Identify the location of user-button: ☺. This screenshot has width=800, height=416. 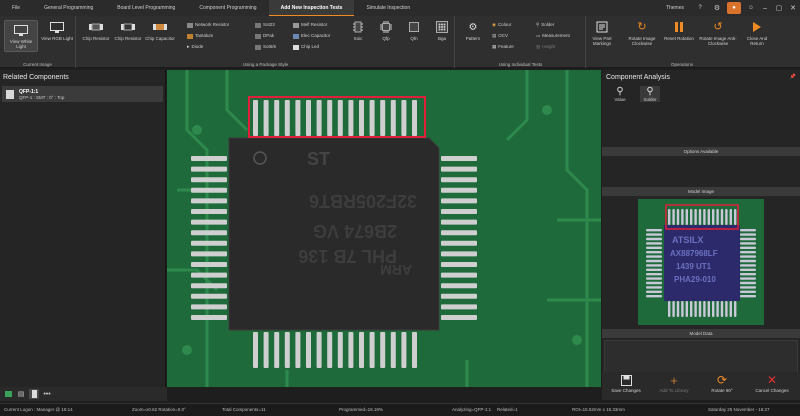
(751, 8).